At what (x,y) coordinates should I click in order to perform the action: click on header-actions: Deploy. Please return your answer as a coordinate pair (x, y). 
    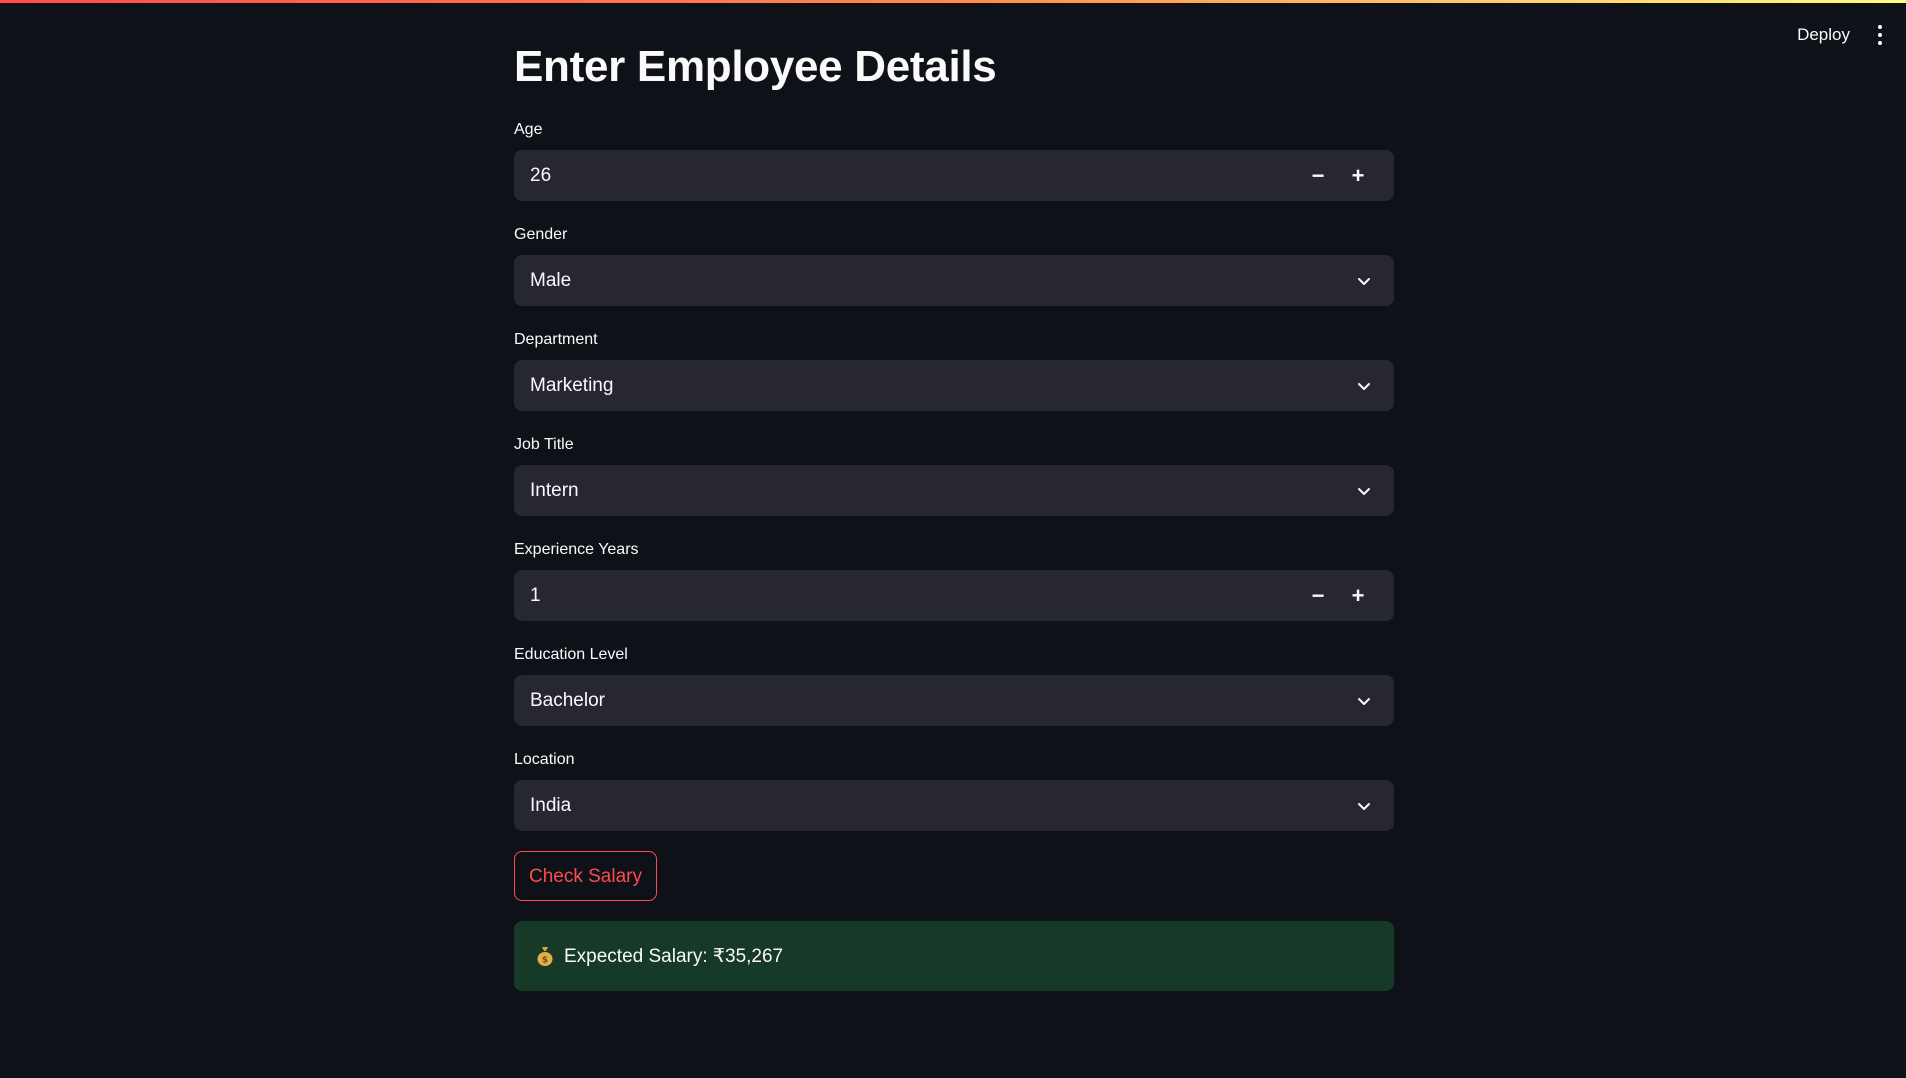
    Looking at the image, I should click on (1842, 35).